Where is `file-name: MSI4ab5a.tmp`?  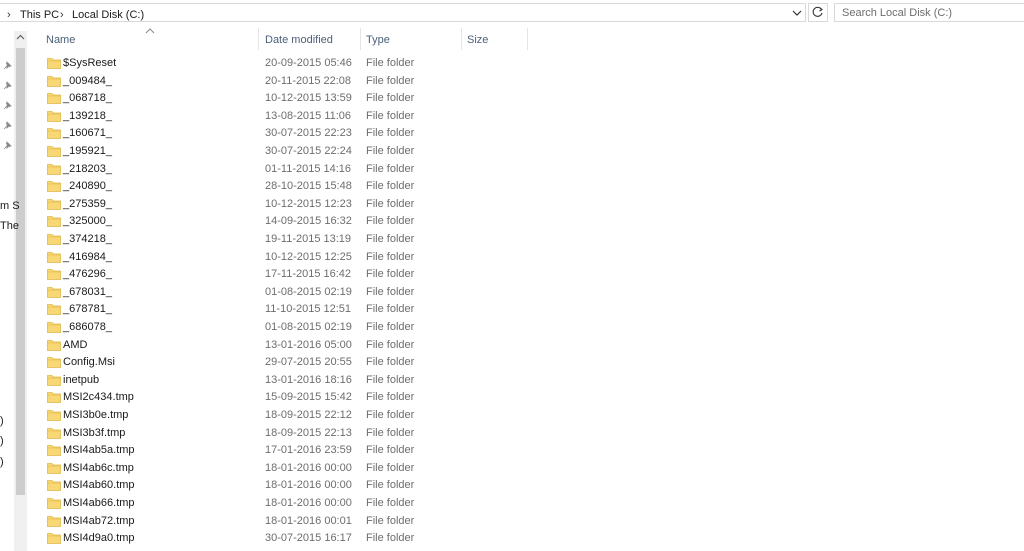 file-name: MSI4ab5a.tmp is located at coordinates (99, 450).